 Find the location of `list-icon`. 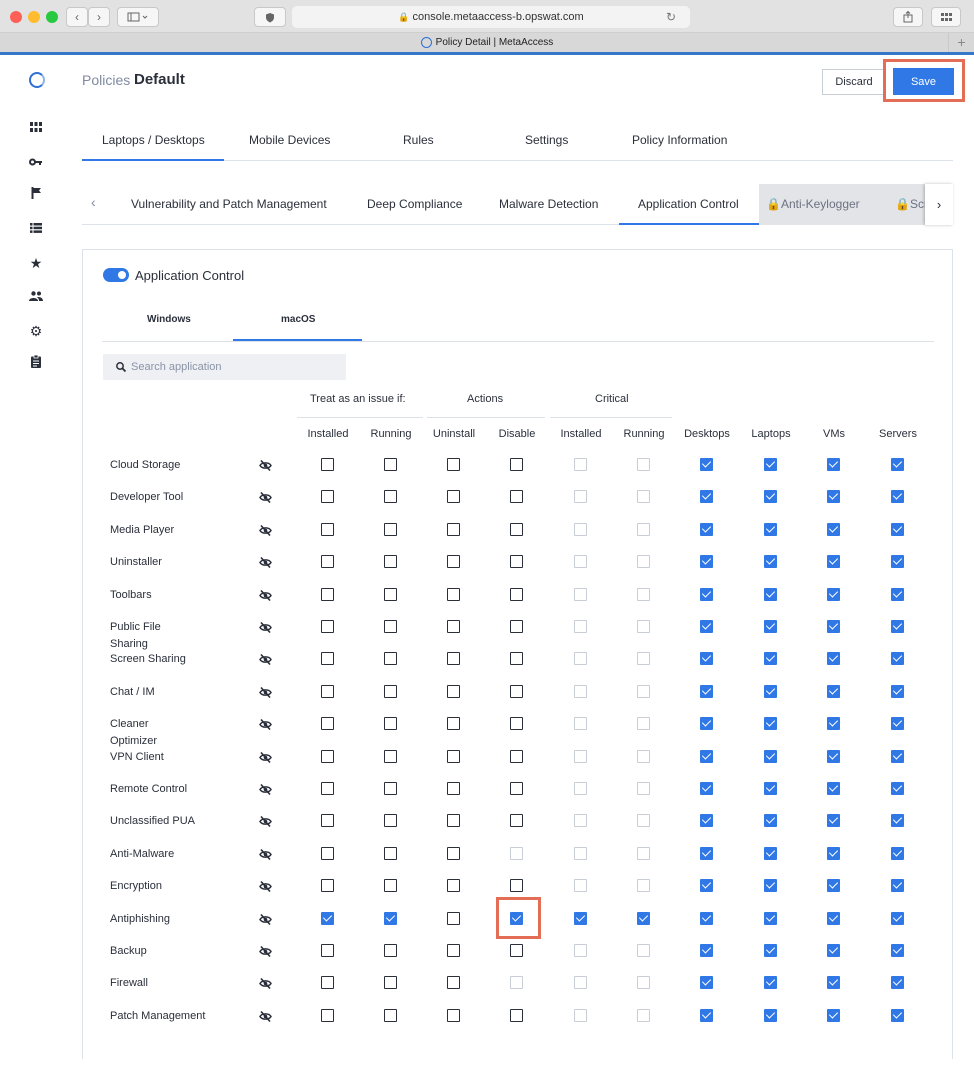

list-icon is located at coordinates (36, 229).